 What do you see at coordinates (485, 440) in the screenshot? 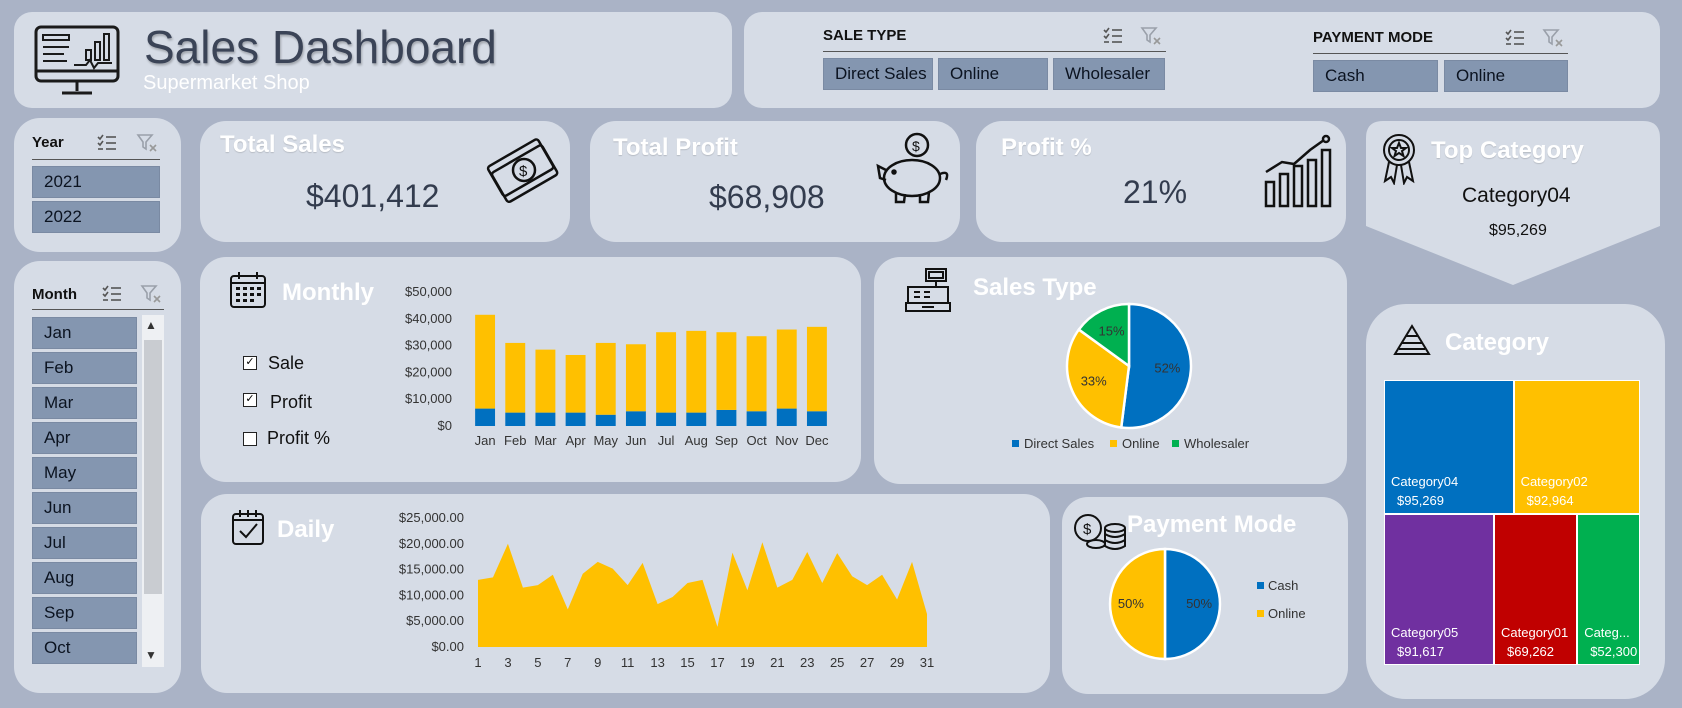
I see `x-tick-label: Jan` at bounding box center [485, 440].